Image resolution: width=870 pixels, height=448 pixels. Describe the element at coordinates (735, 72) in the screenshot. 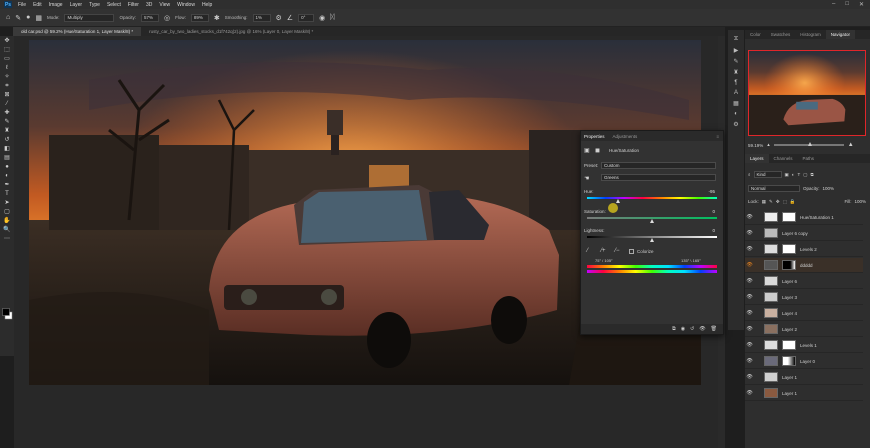

I see `clone-source-icon: ♜` at that location.